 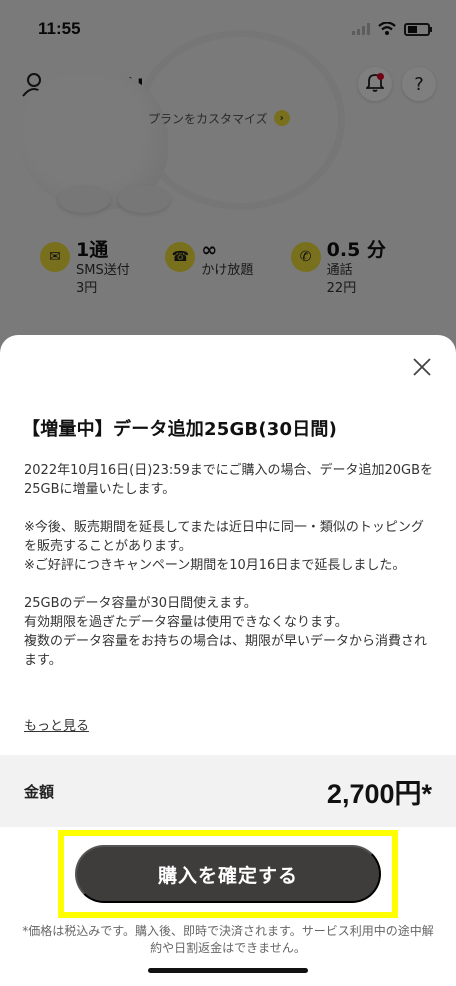 What do you see at coordinates (228, 874) in the screenshot?
I see `confirm-purchase-button: 購入を確定する` at bounding box center [228, 874].